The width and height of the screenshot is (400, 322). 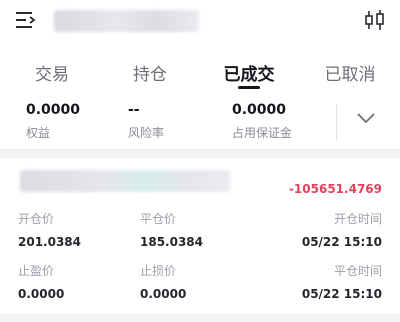 What do you see at coordinates (146, 121) in the screenshot?
I see `risk-rate-stat: -- 风险率` at bounding box center [146, 121].